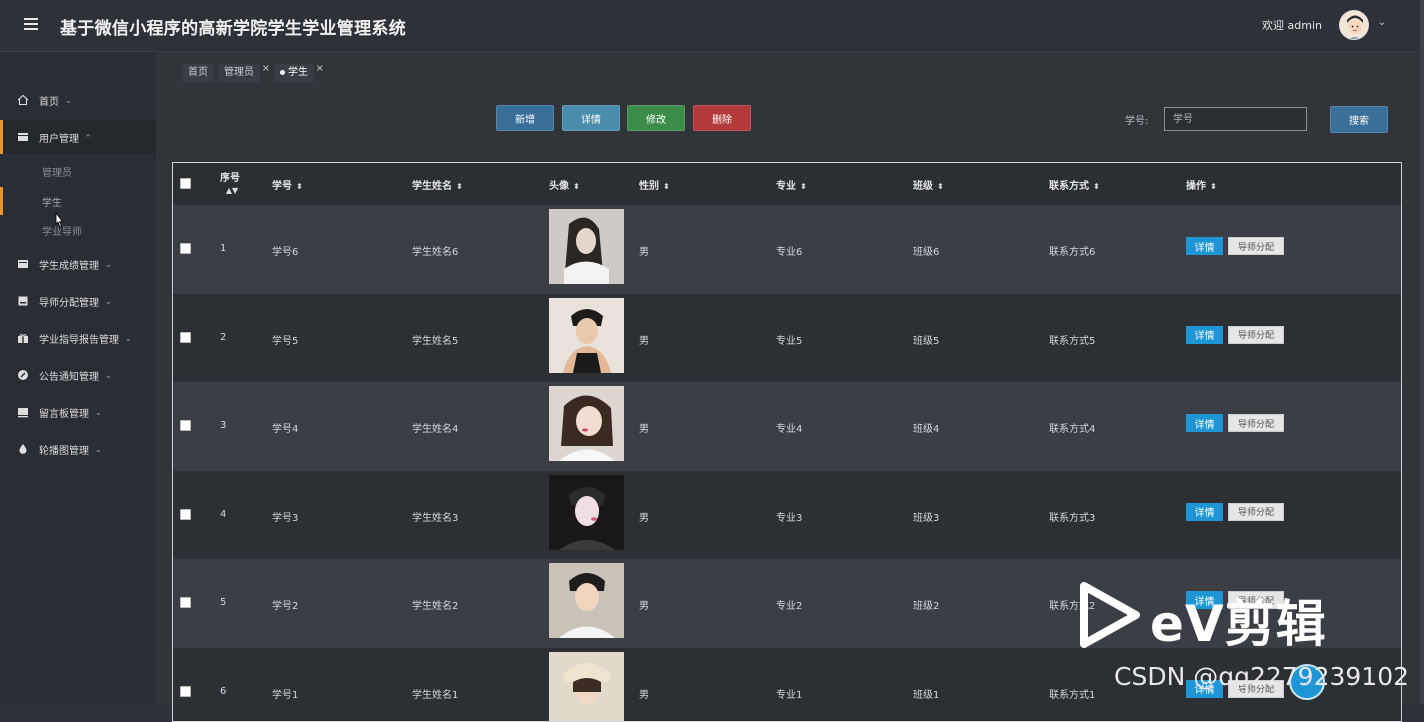 This screenshot has width=1424, height=722. I want to click on column-header-index: 序号 ▲▼, so click(230, 182).